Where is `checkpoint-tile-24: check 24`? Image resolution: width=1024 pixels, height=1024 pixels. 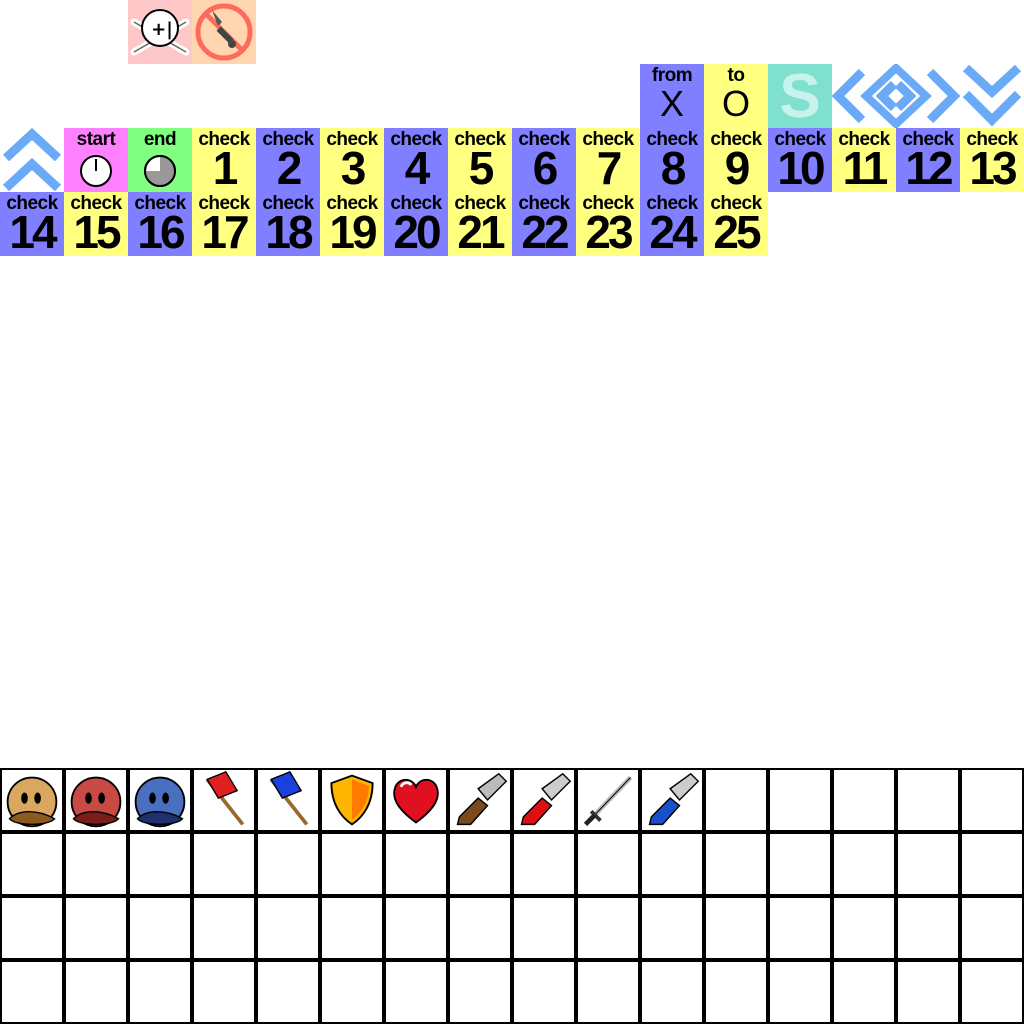
checkpoint-tile-24: check 24 is located at coordinates (672, 224).